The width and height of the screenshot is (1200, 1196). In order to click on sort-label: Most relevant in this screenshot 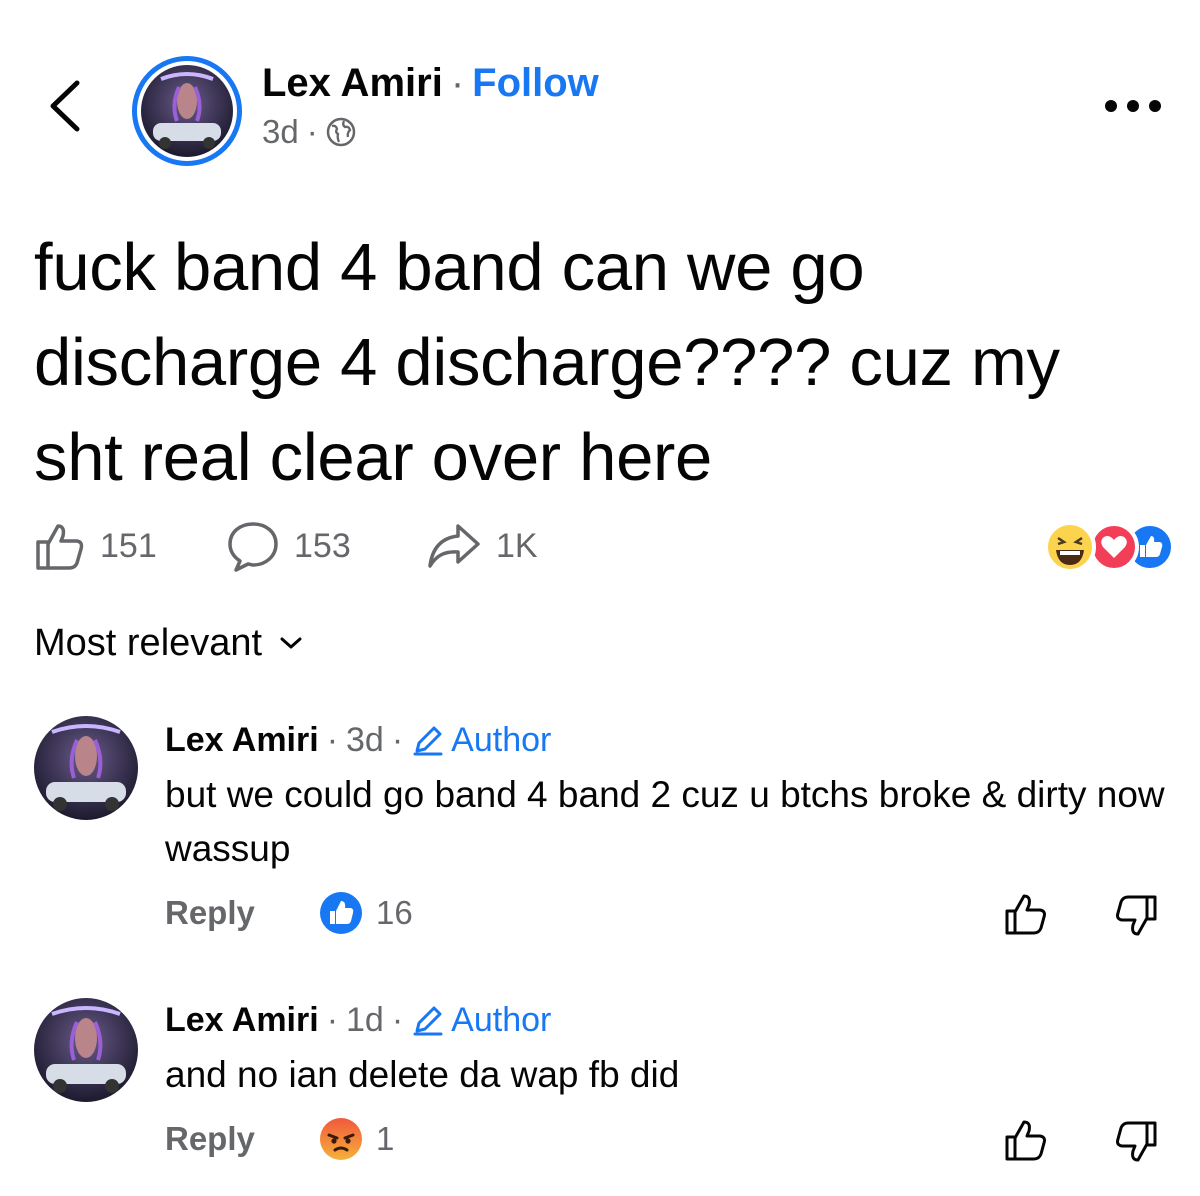, I will do `click(148, 643)`.